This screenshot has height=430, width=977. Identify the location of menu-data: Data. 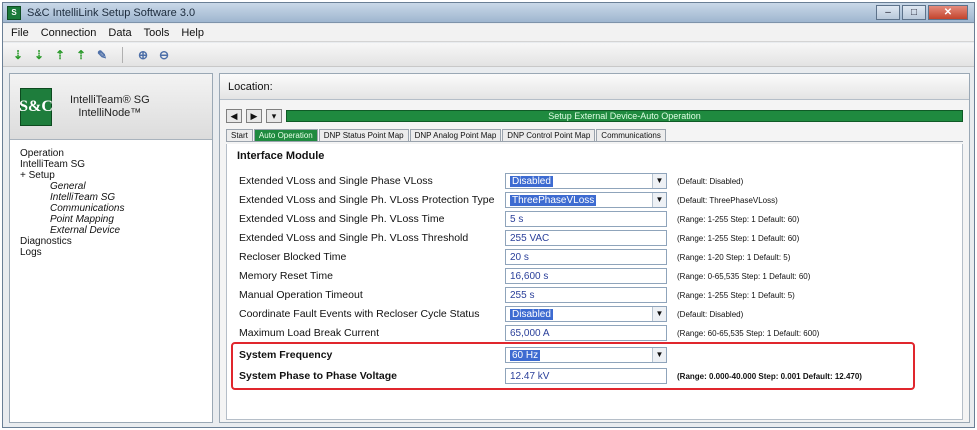
(119, 33).